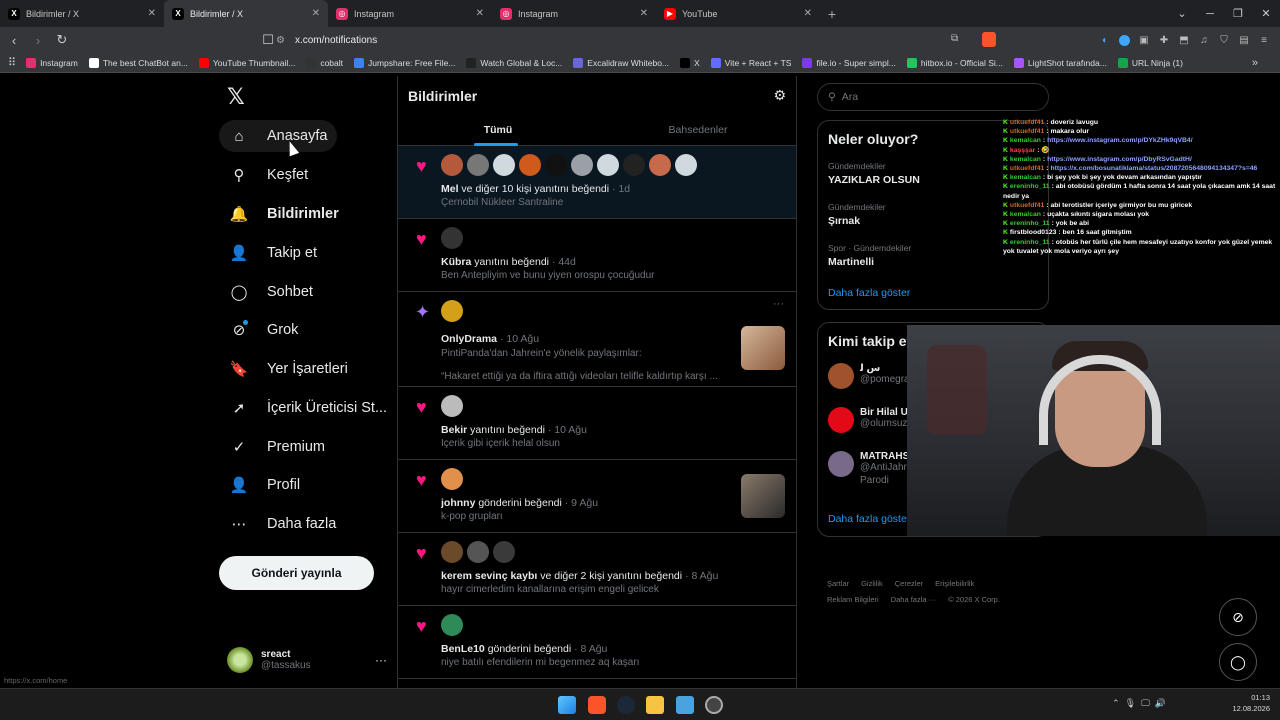 The width and height of the screenshot is (1280, 720). What do you see at coordinates (1210, 14) in the screenshot?
I see `minimize-button: ─` at bounding box center [1210, 14].